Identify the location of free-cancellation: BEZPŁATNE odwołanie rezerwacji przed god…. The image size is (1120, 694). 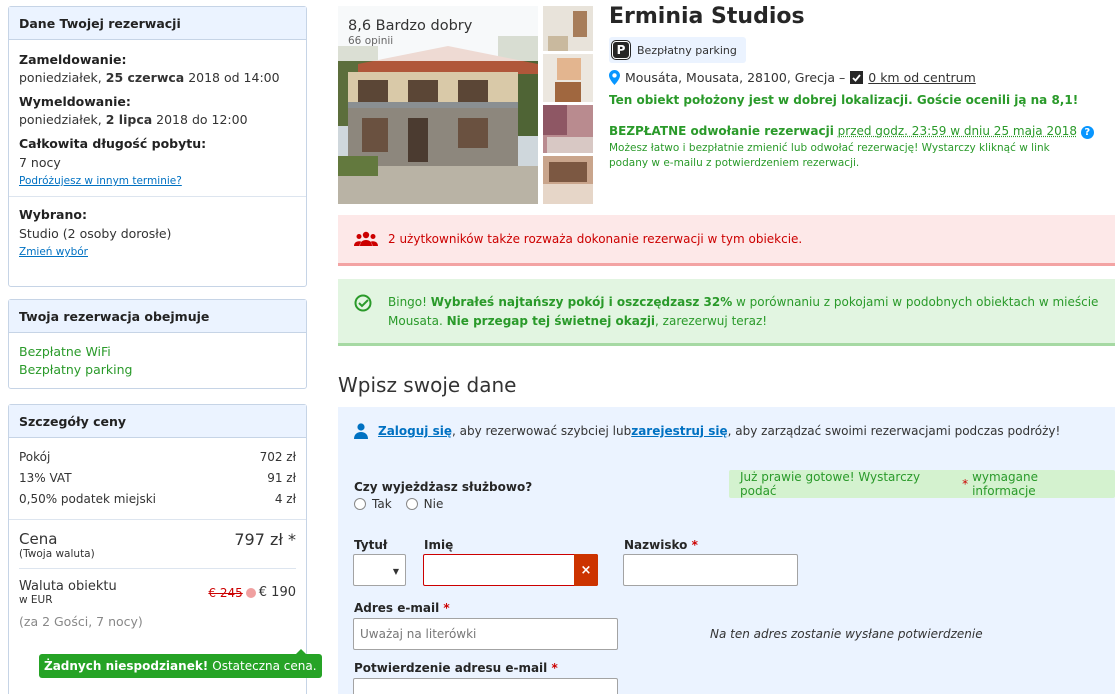
(851, 131).